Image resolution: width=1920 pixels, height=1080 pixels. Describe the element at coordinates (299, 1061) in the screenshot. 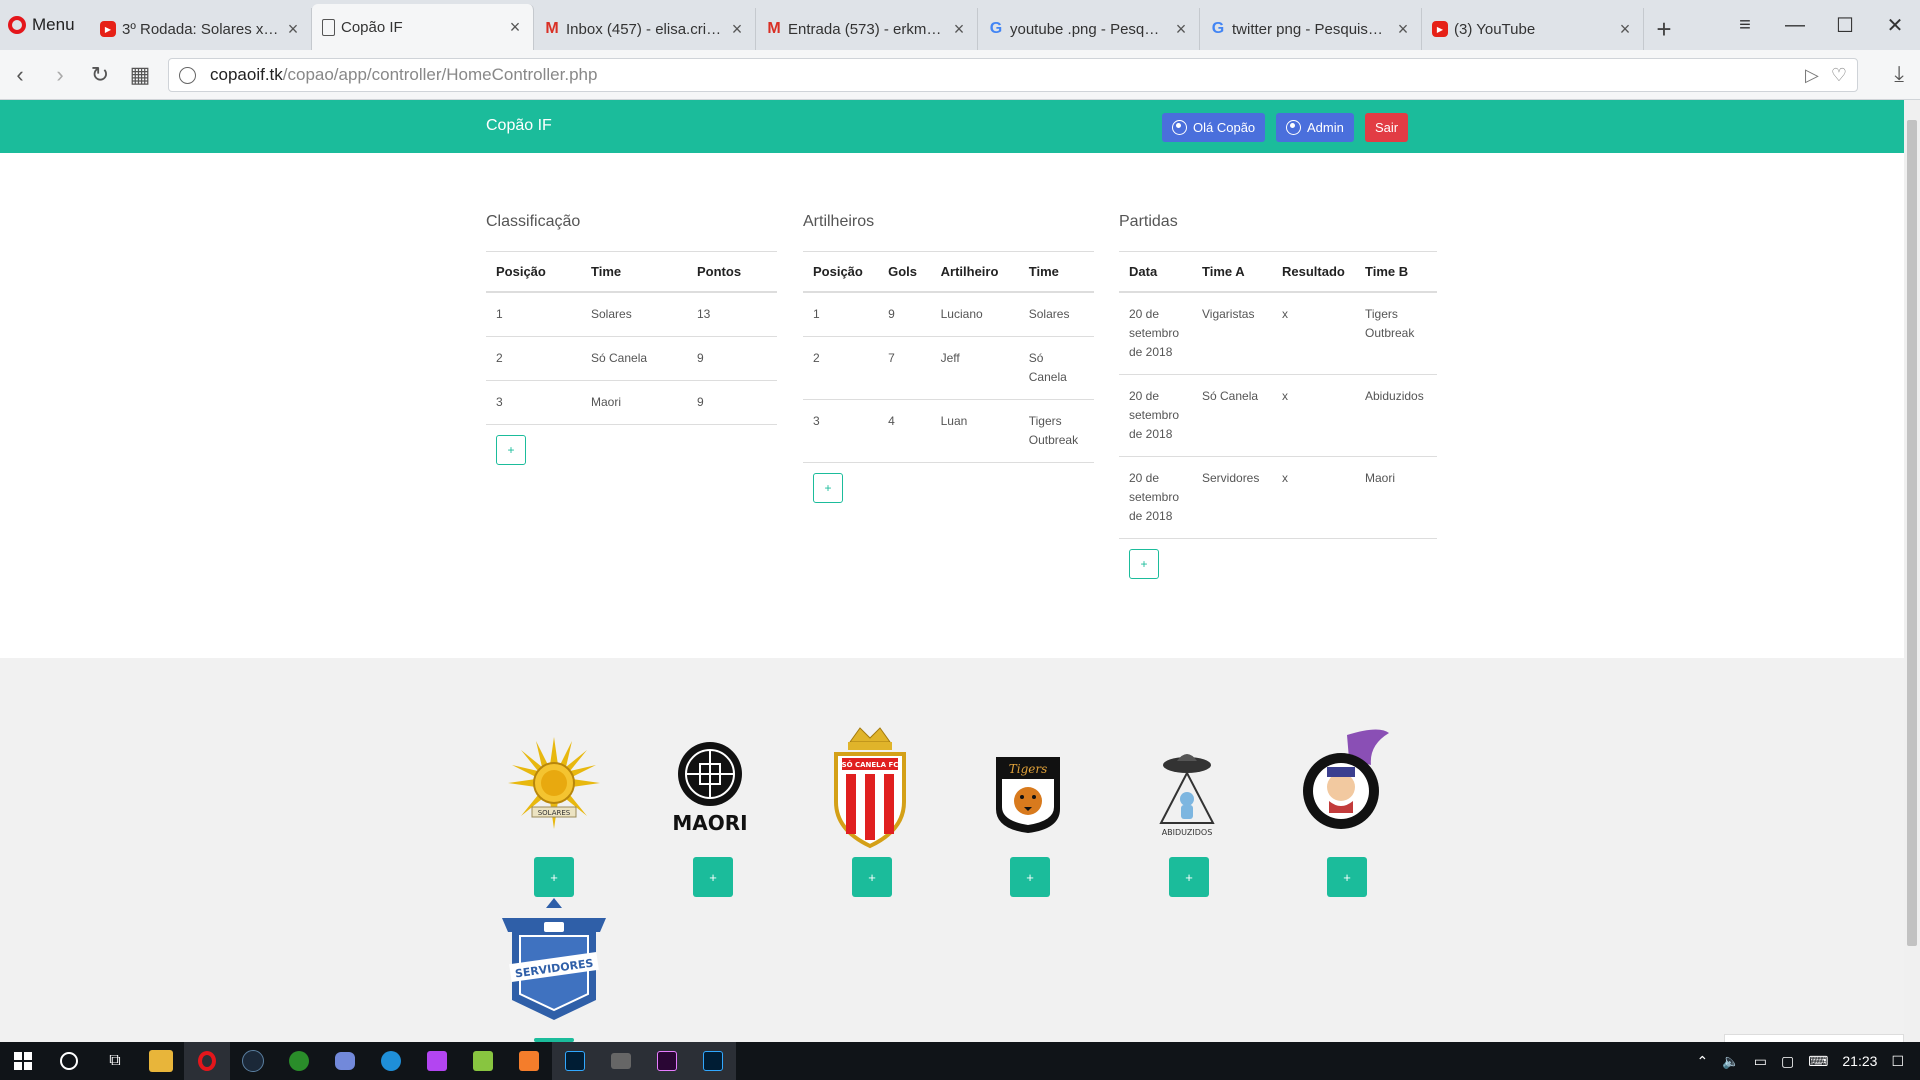

I see `xbox-icon` at that location.